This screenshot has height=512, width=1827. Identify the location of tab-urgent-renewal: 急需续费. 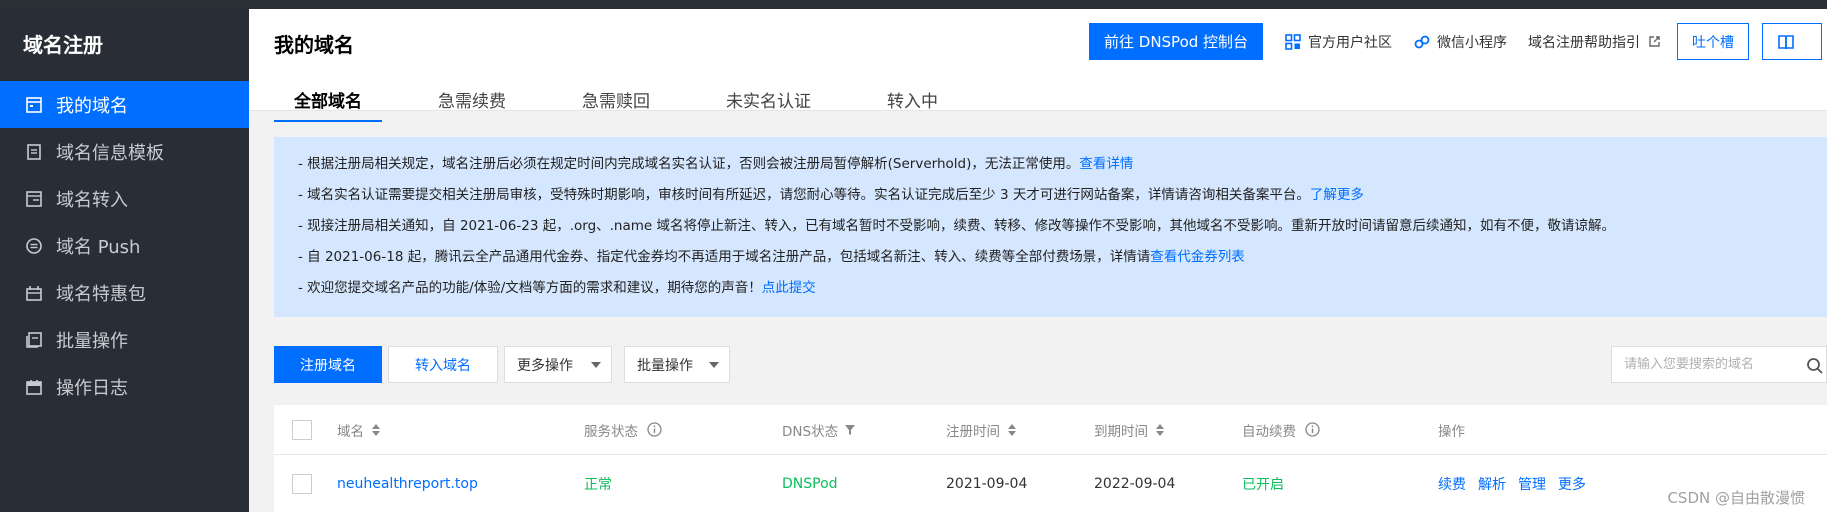
(472, 98).